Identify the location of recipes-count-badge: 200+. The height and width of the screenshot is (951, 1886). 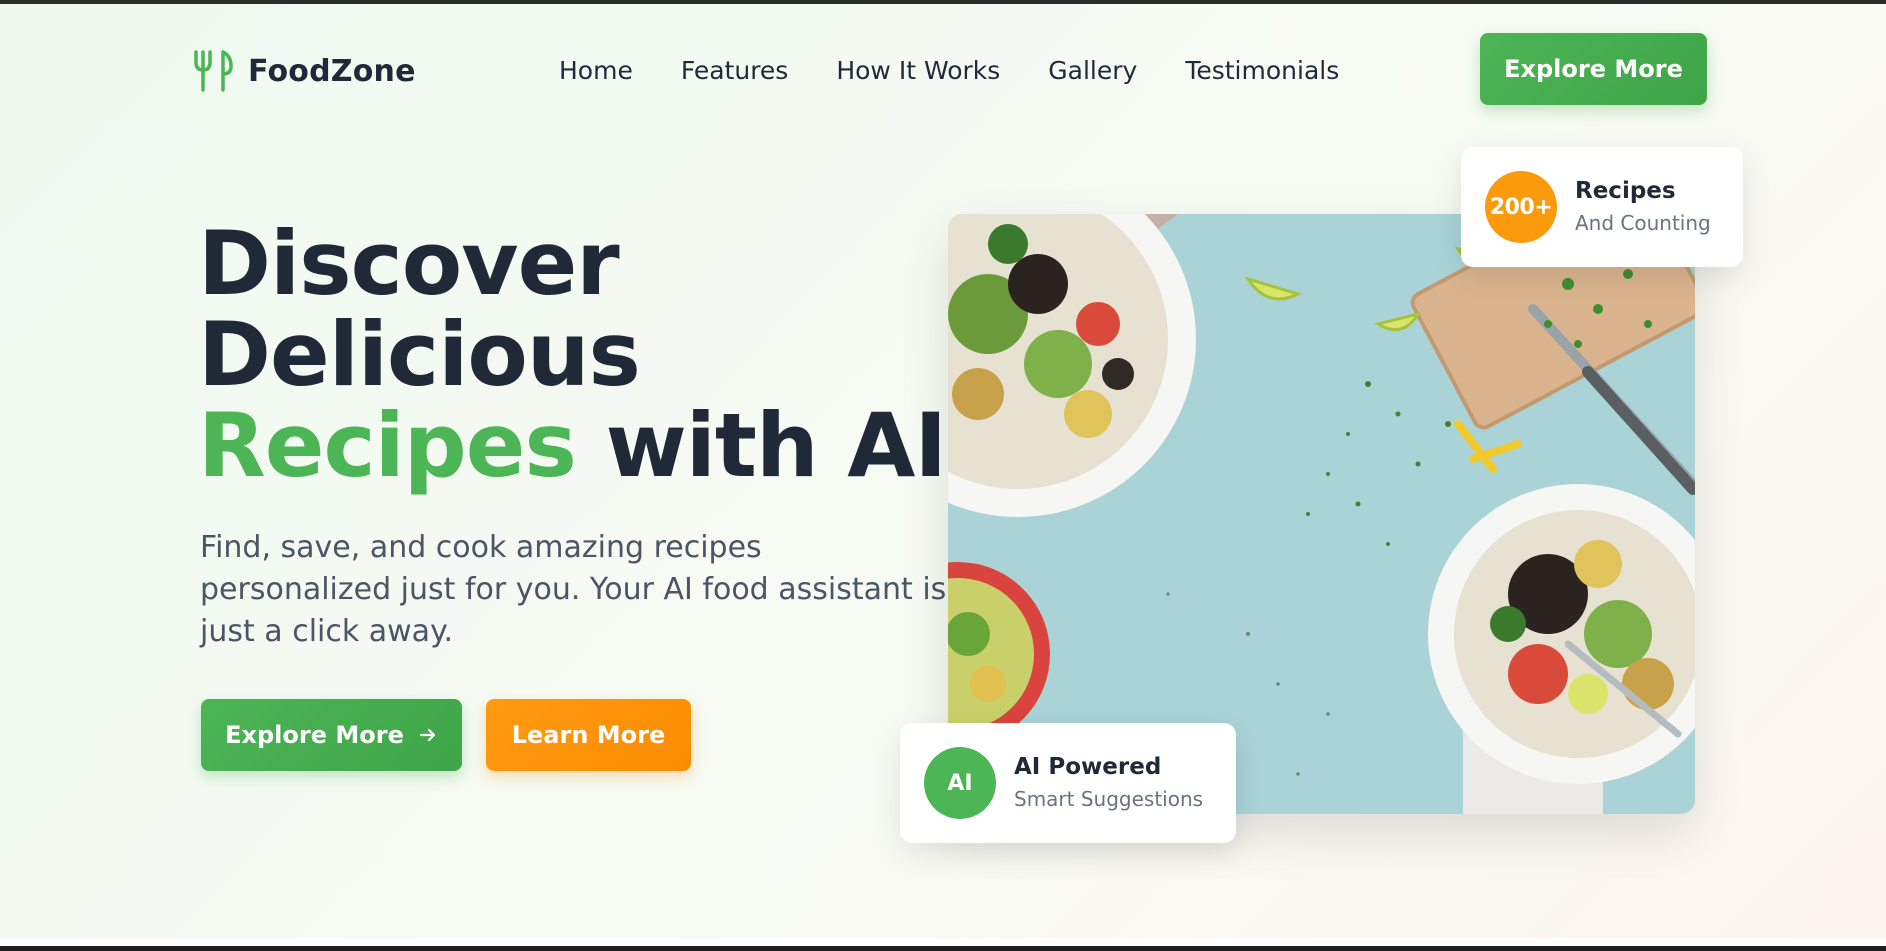
(1521, 207).